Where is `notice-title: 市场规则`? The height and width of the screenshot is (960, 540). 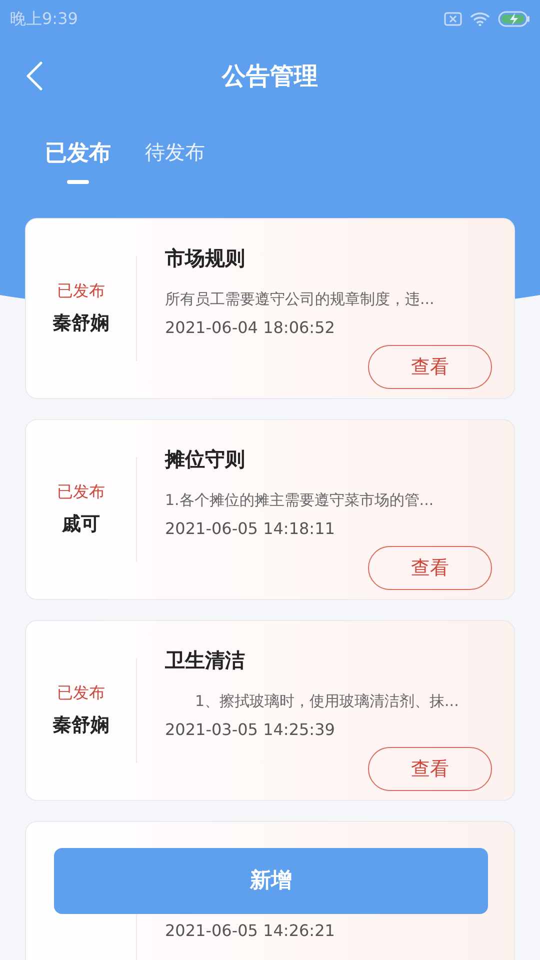 notice-title: 市场规则 is located at coordinates (205, 258).